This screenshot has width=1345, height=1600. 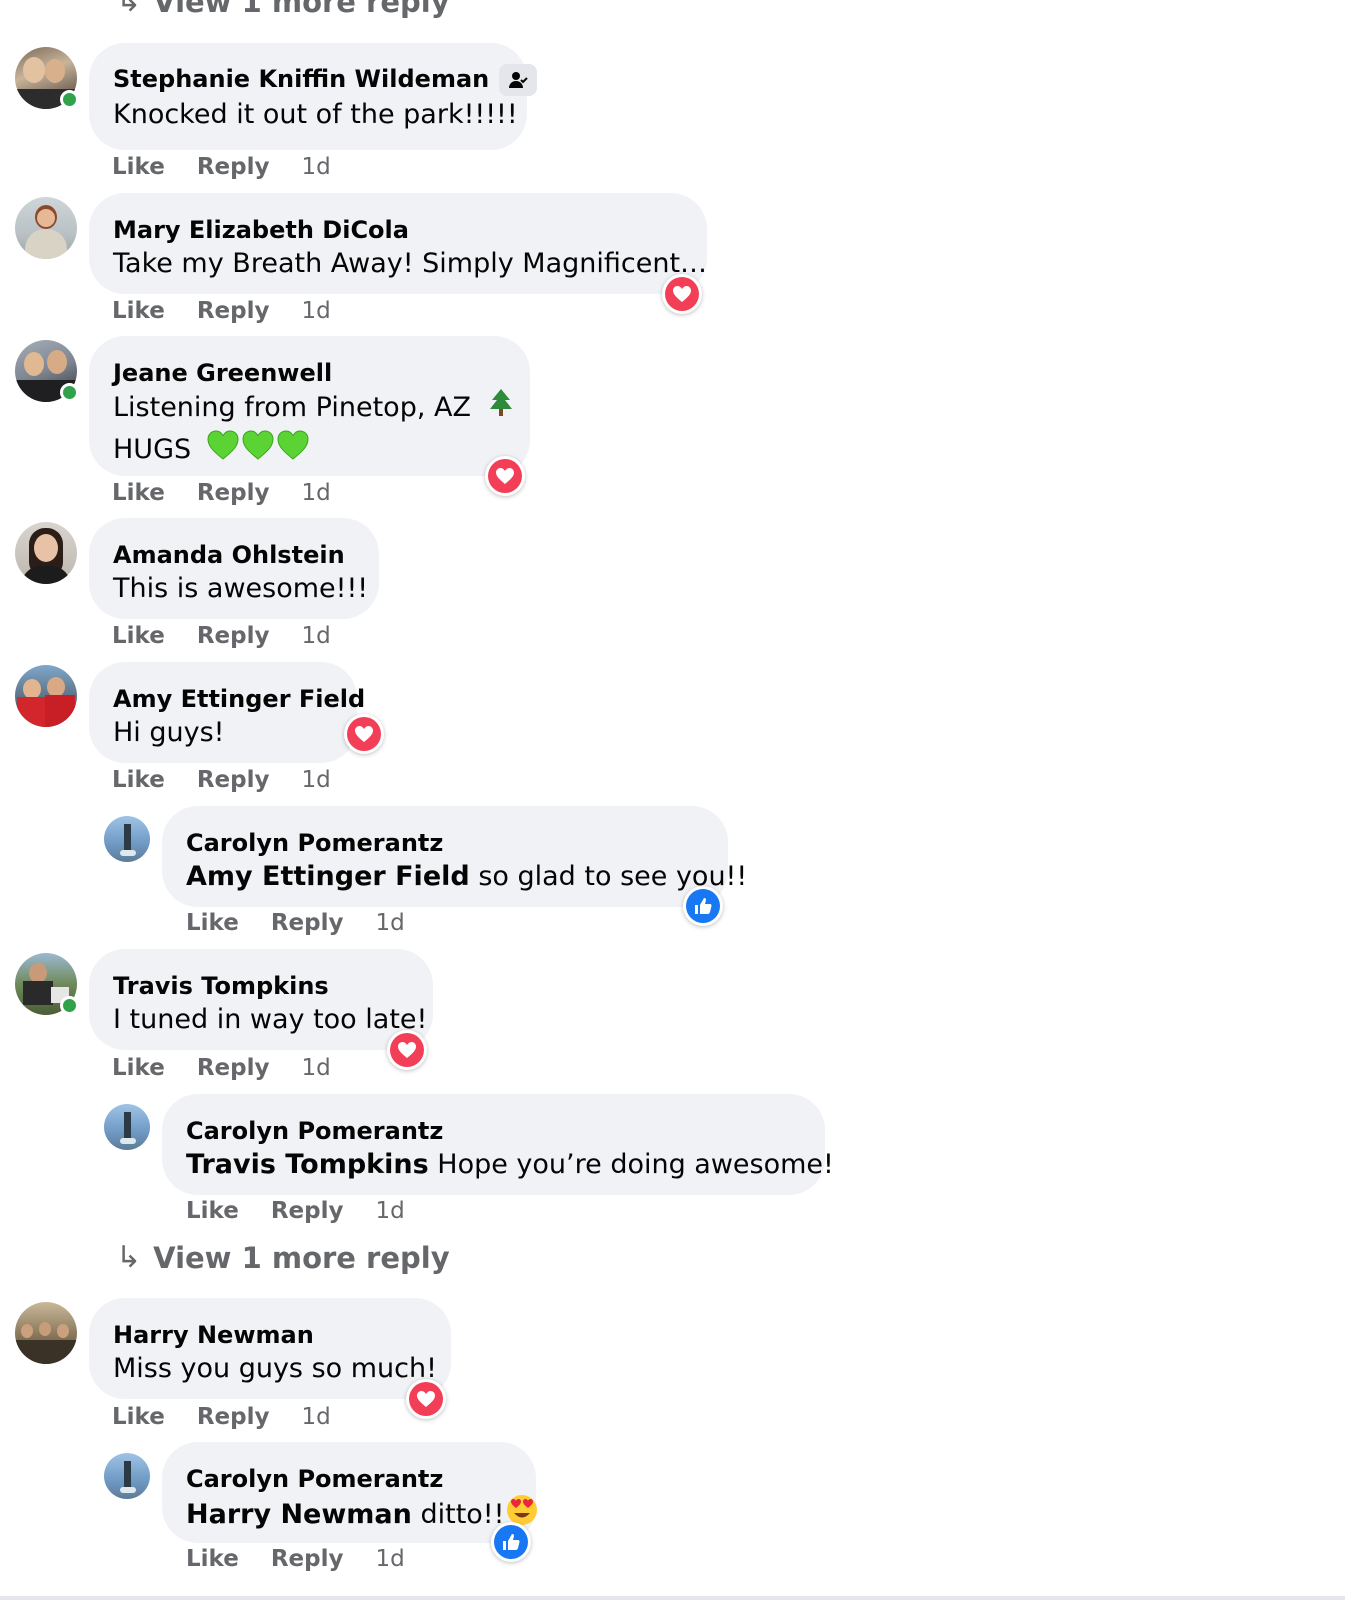 I want to click on comment-author: Travis Tompkins, so click(x=261, y=986).